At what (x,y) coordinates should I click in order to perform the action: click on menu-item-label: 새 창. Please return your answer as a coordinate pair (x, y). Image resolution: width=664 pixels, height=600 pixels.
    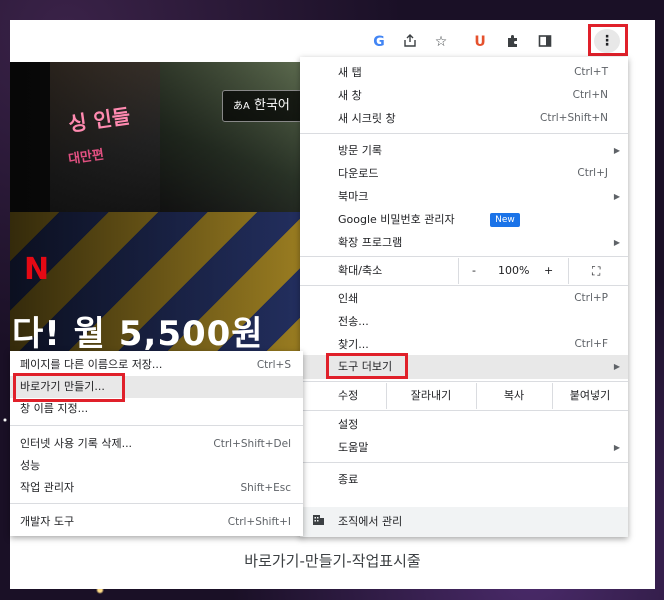
    Looking at the image, I should click on (350, 95).